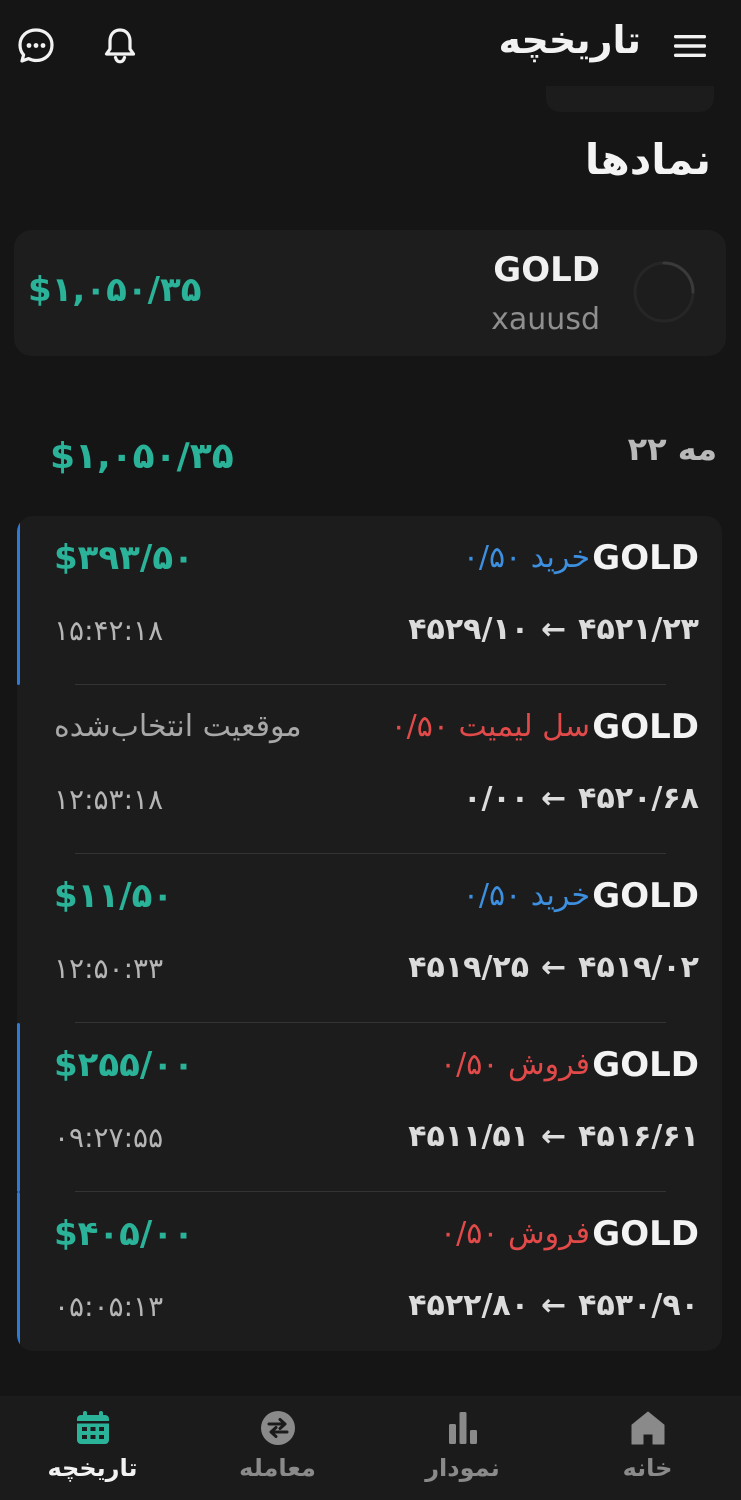 The height and width of the screenshot is (1500, 741). Describe the element at coordinates (469, 1136) in the screenshot. I see `close-price: ۴۵۱۱/۵۱` at that location.